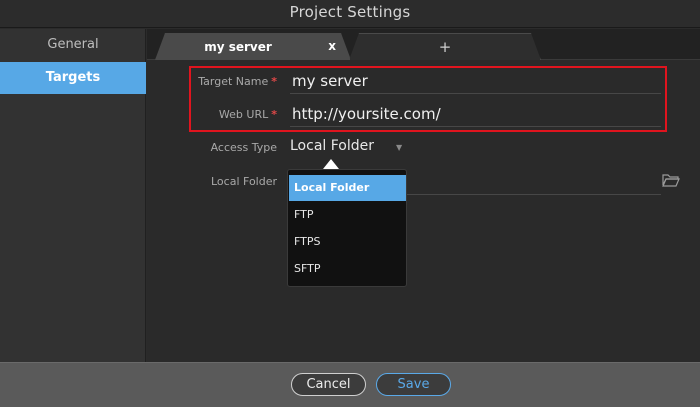 The width and height of the screenshot is (700, 407). What do you see at coordinates (332, 146) in the screenshot?
I see `access-type-select: Local Folder` at bounding box center [332, 146].